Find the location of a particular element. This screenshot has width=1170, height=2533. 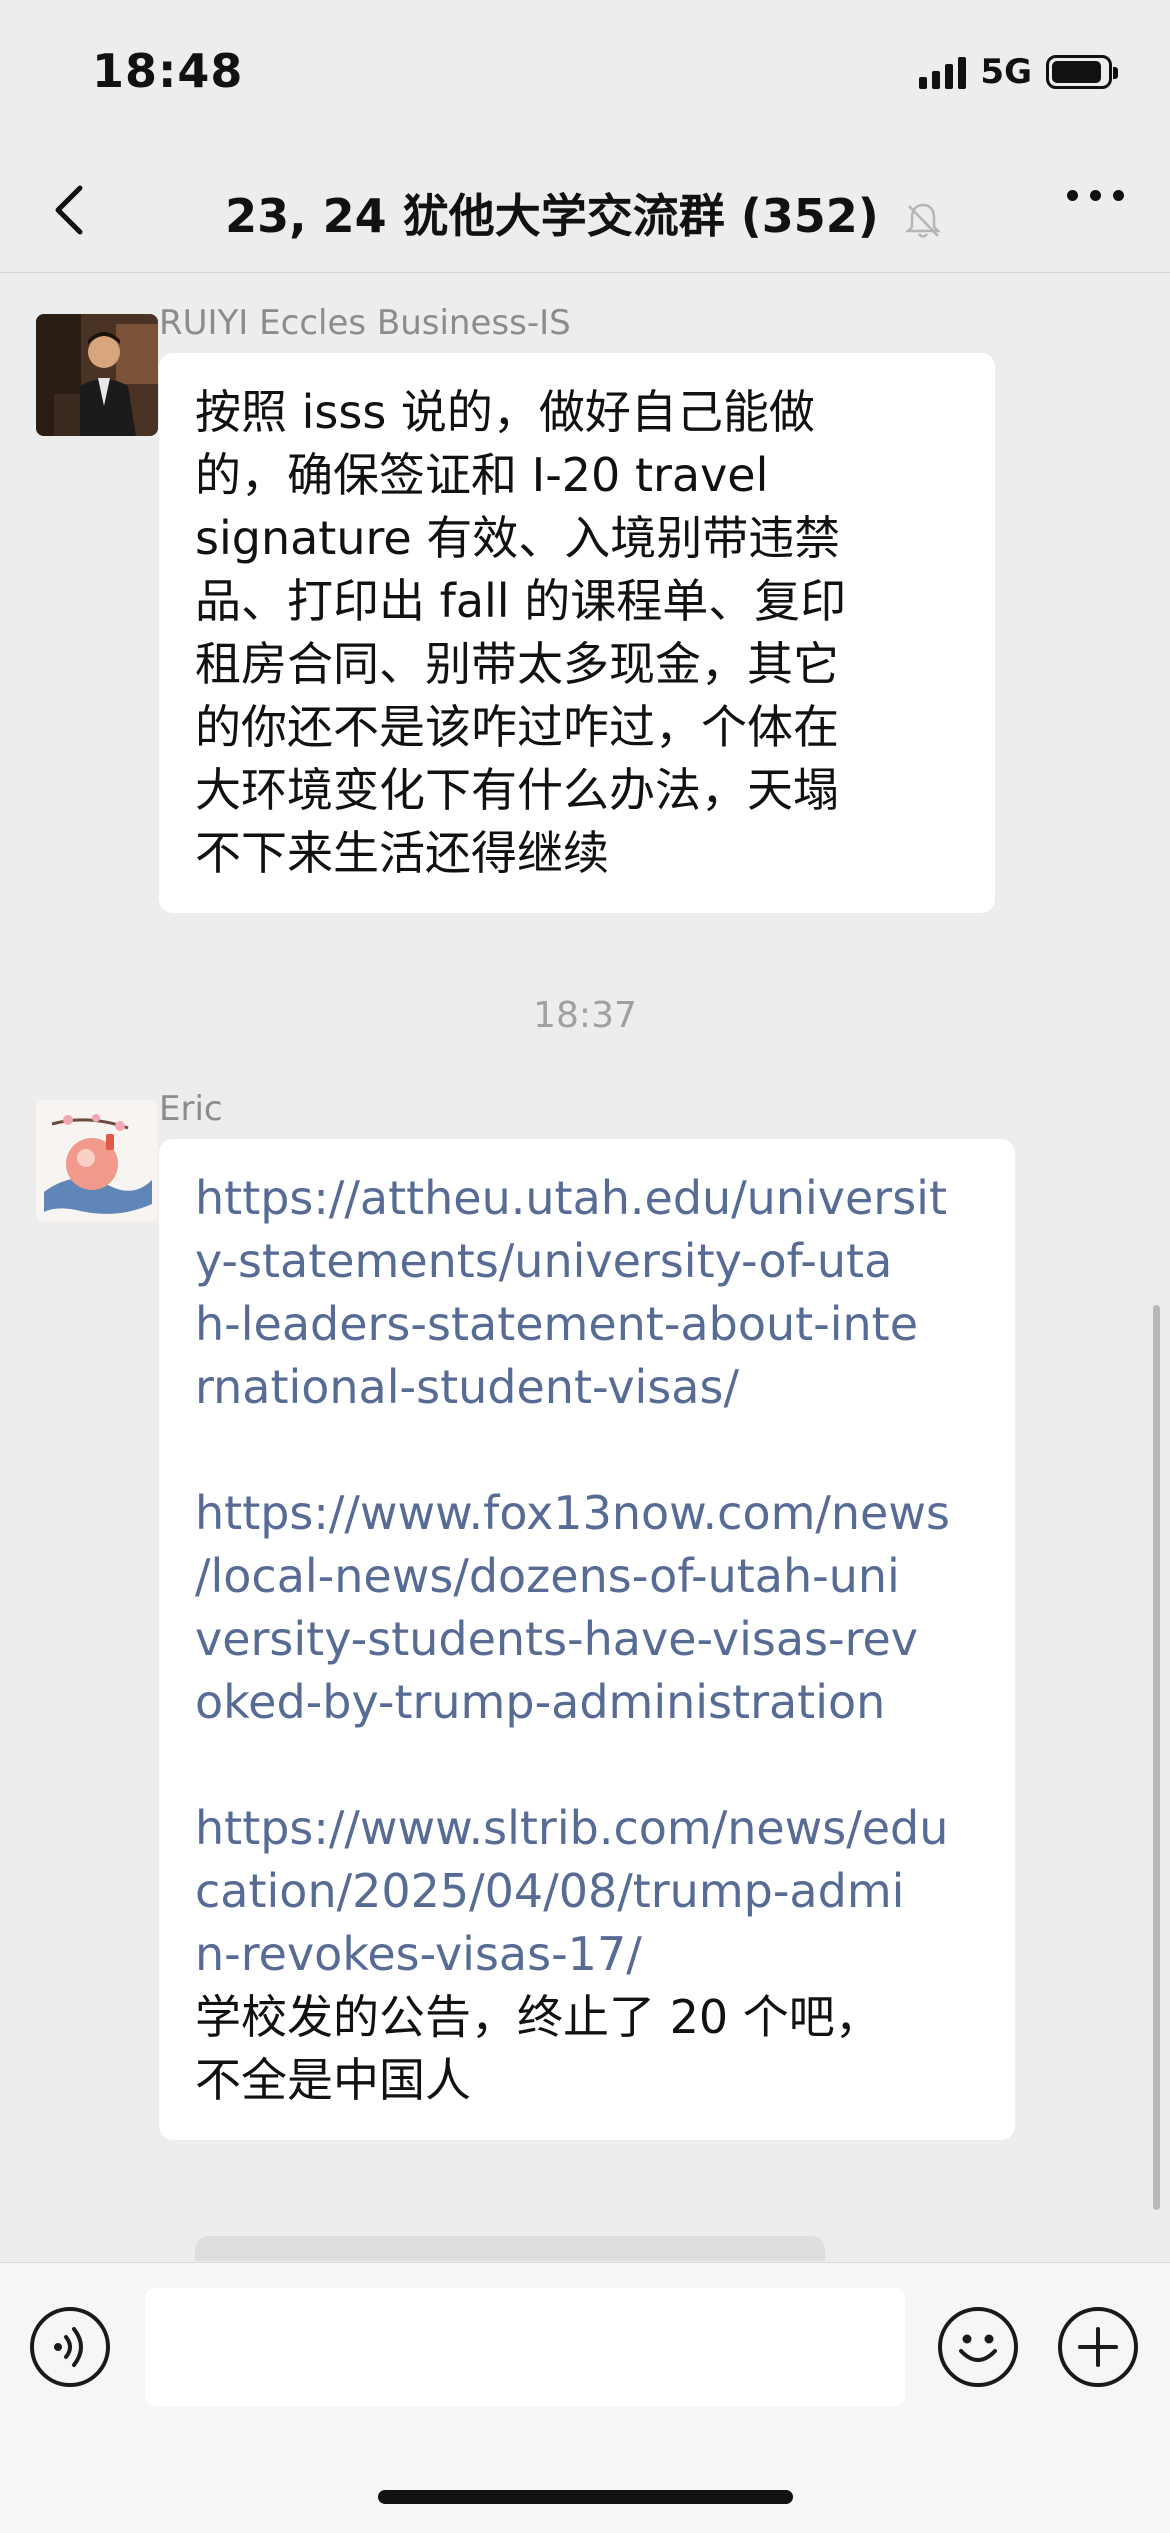

message-link: h-leaders-statement-about-inte is located at coordinates (587, 1324).